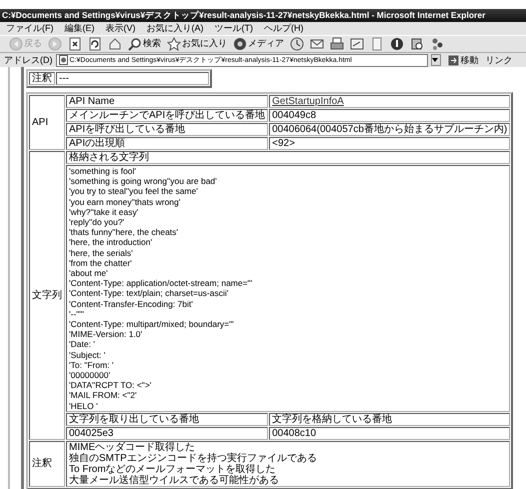 The image size is (526, 489). What do you see at coordinates (389, 129) in the screenshot?
I see `table-cell: 00406064(004057cb番地から始まるサブルーチン内)` at bounding box center [389, 129].